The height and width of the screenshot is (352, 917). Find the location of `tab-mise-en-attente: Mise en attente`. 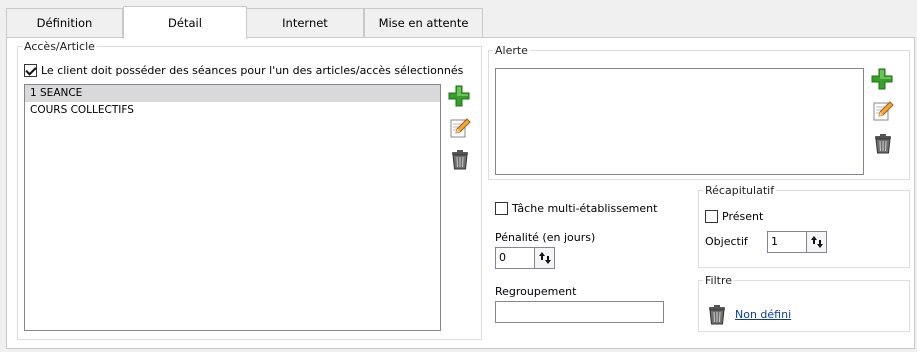

tab-mise-en-attente: Mise en attente is located at coordinates (423, 22).